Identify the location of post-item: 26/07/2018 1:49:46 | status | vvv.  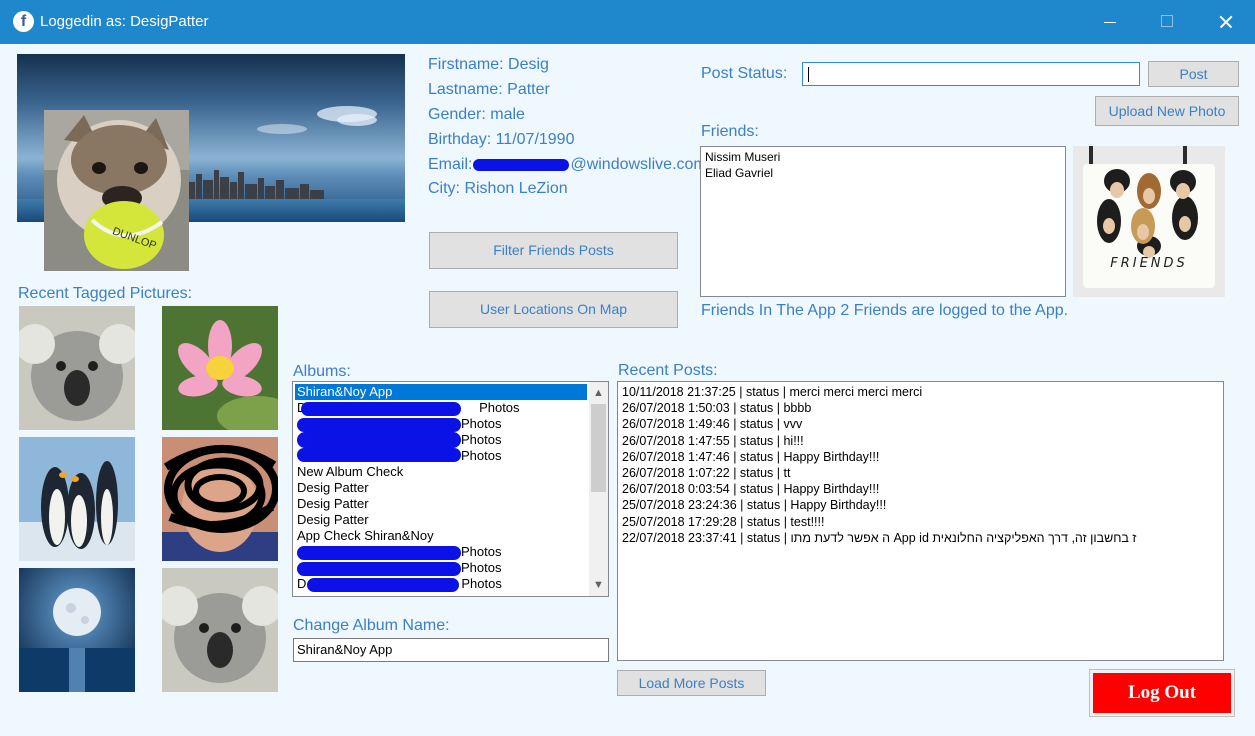
(920, 424).